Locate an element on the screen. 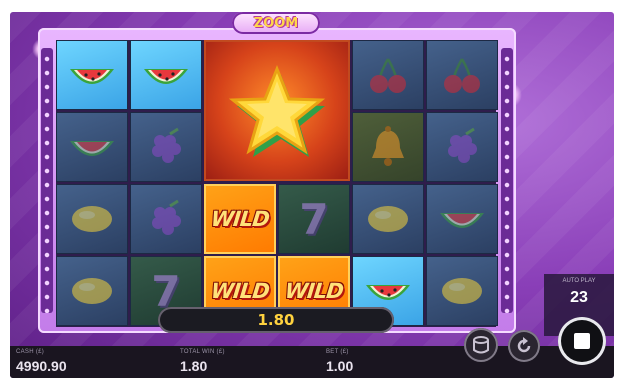 This screenshot has width=628, height=390. autoplay-count: 23 is located at coordinates (579, 297).